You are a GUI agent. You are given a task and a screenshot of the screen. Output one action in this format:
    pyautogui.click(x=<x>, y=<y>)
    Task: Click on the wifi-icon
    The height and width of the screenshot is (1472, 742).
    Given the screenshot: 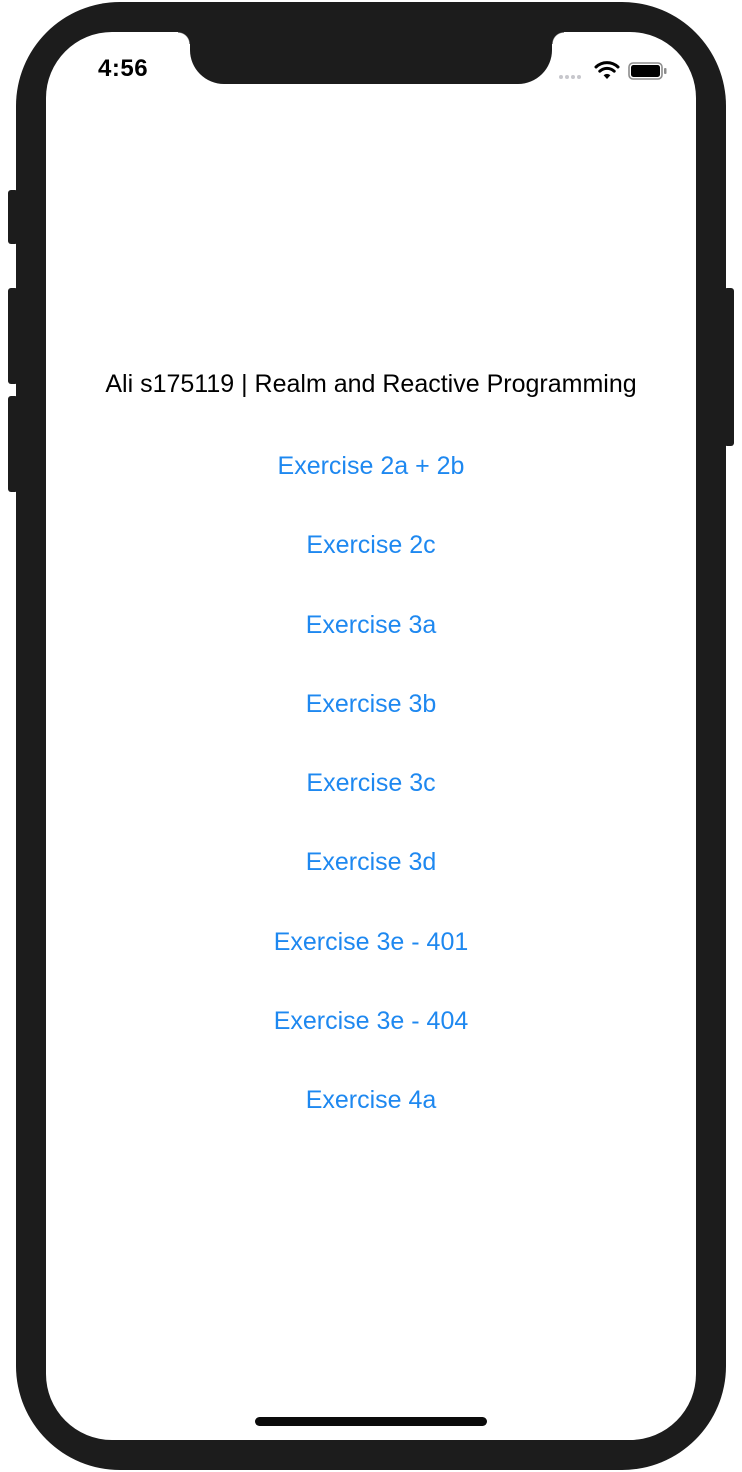 What is the action you would take?
    pyautogui.click(x=607, y=70)
    